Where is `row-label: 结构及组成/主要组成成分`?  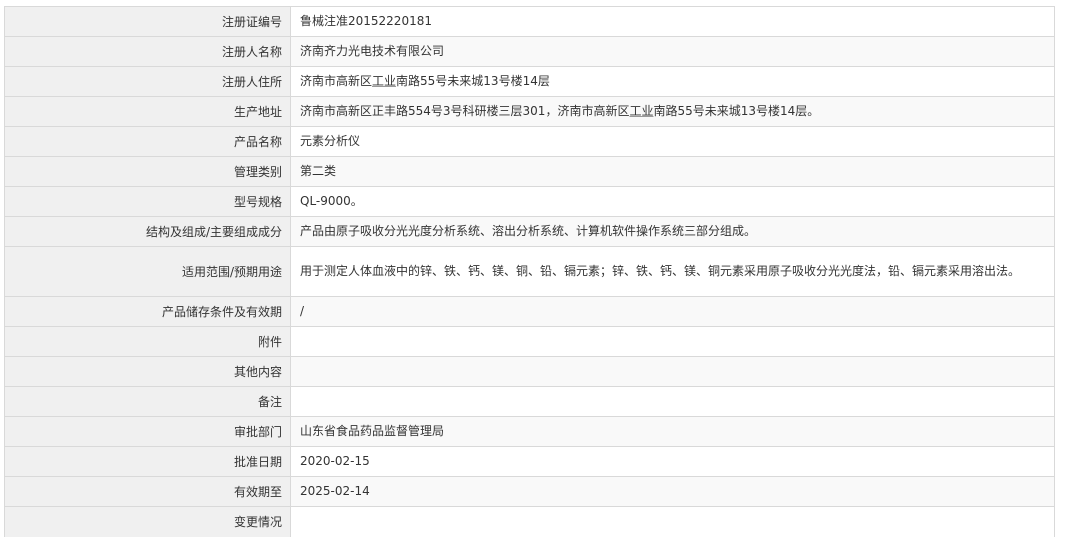
row-label: 结构及组成/主要组成成分 is located at coordinates (147, 231).